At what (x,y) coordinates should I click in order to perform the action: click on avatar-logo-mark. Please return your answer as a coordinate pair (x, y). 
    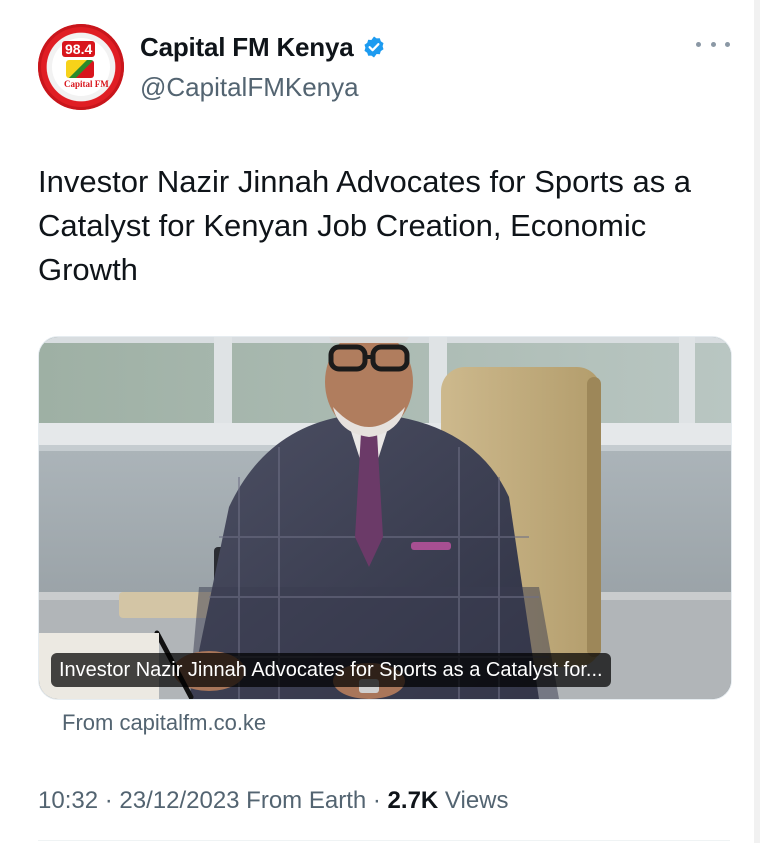
    Looking at the image, I should click on (80, 69).